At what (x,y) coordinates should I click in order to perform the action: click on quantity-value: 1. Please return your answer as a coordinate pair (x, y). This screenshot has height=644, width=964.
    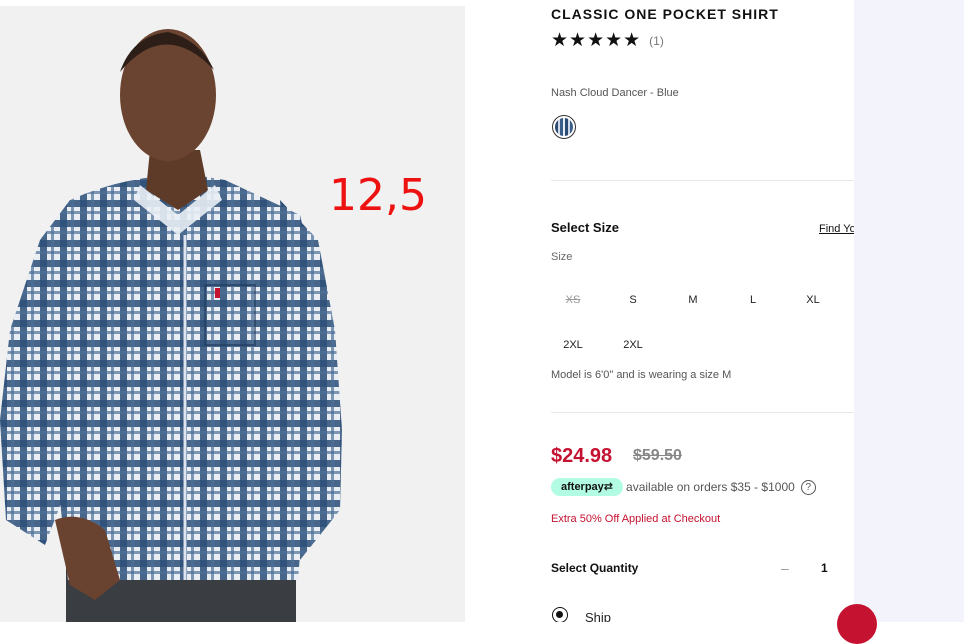
    Looking at the image, I should click on (824, 568).